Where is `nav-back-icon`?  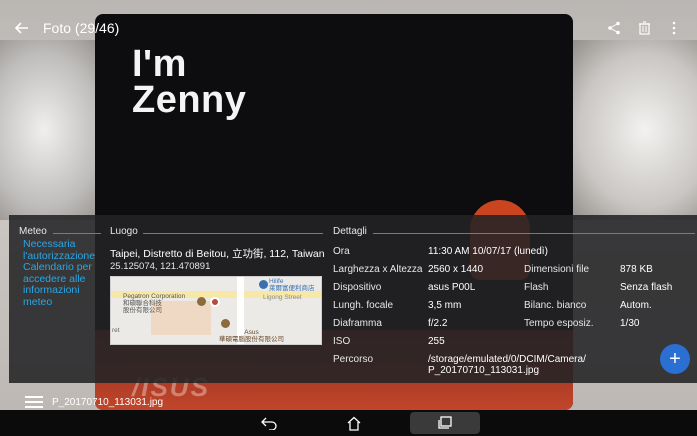 nav-back-icon is located at coordinates (269, 423).